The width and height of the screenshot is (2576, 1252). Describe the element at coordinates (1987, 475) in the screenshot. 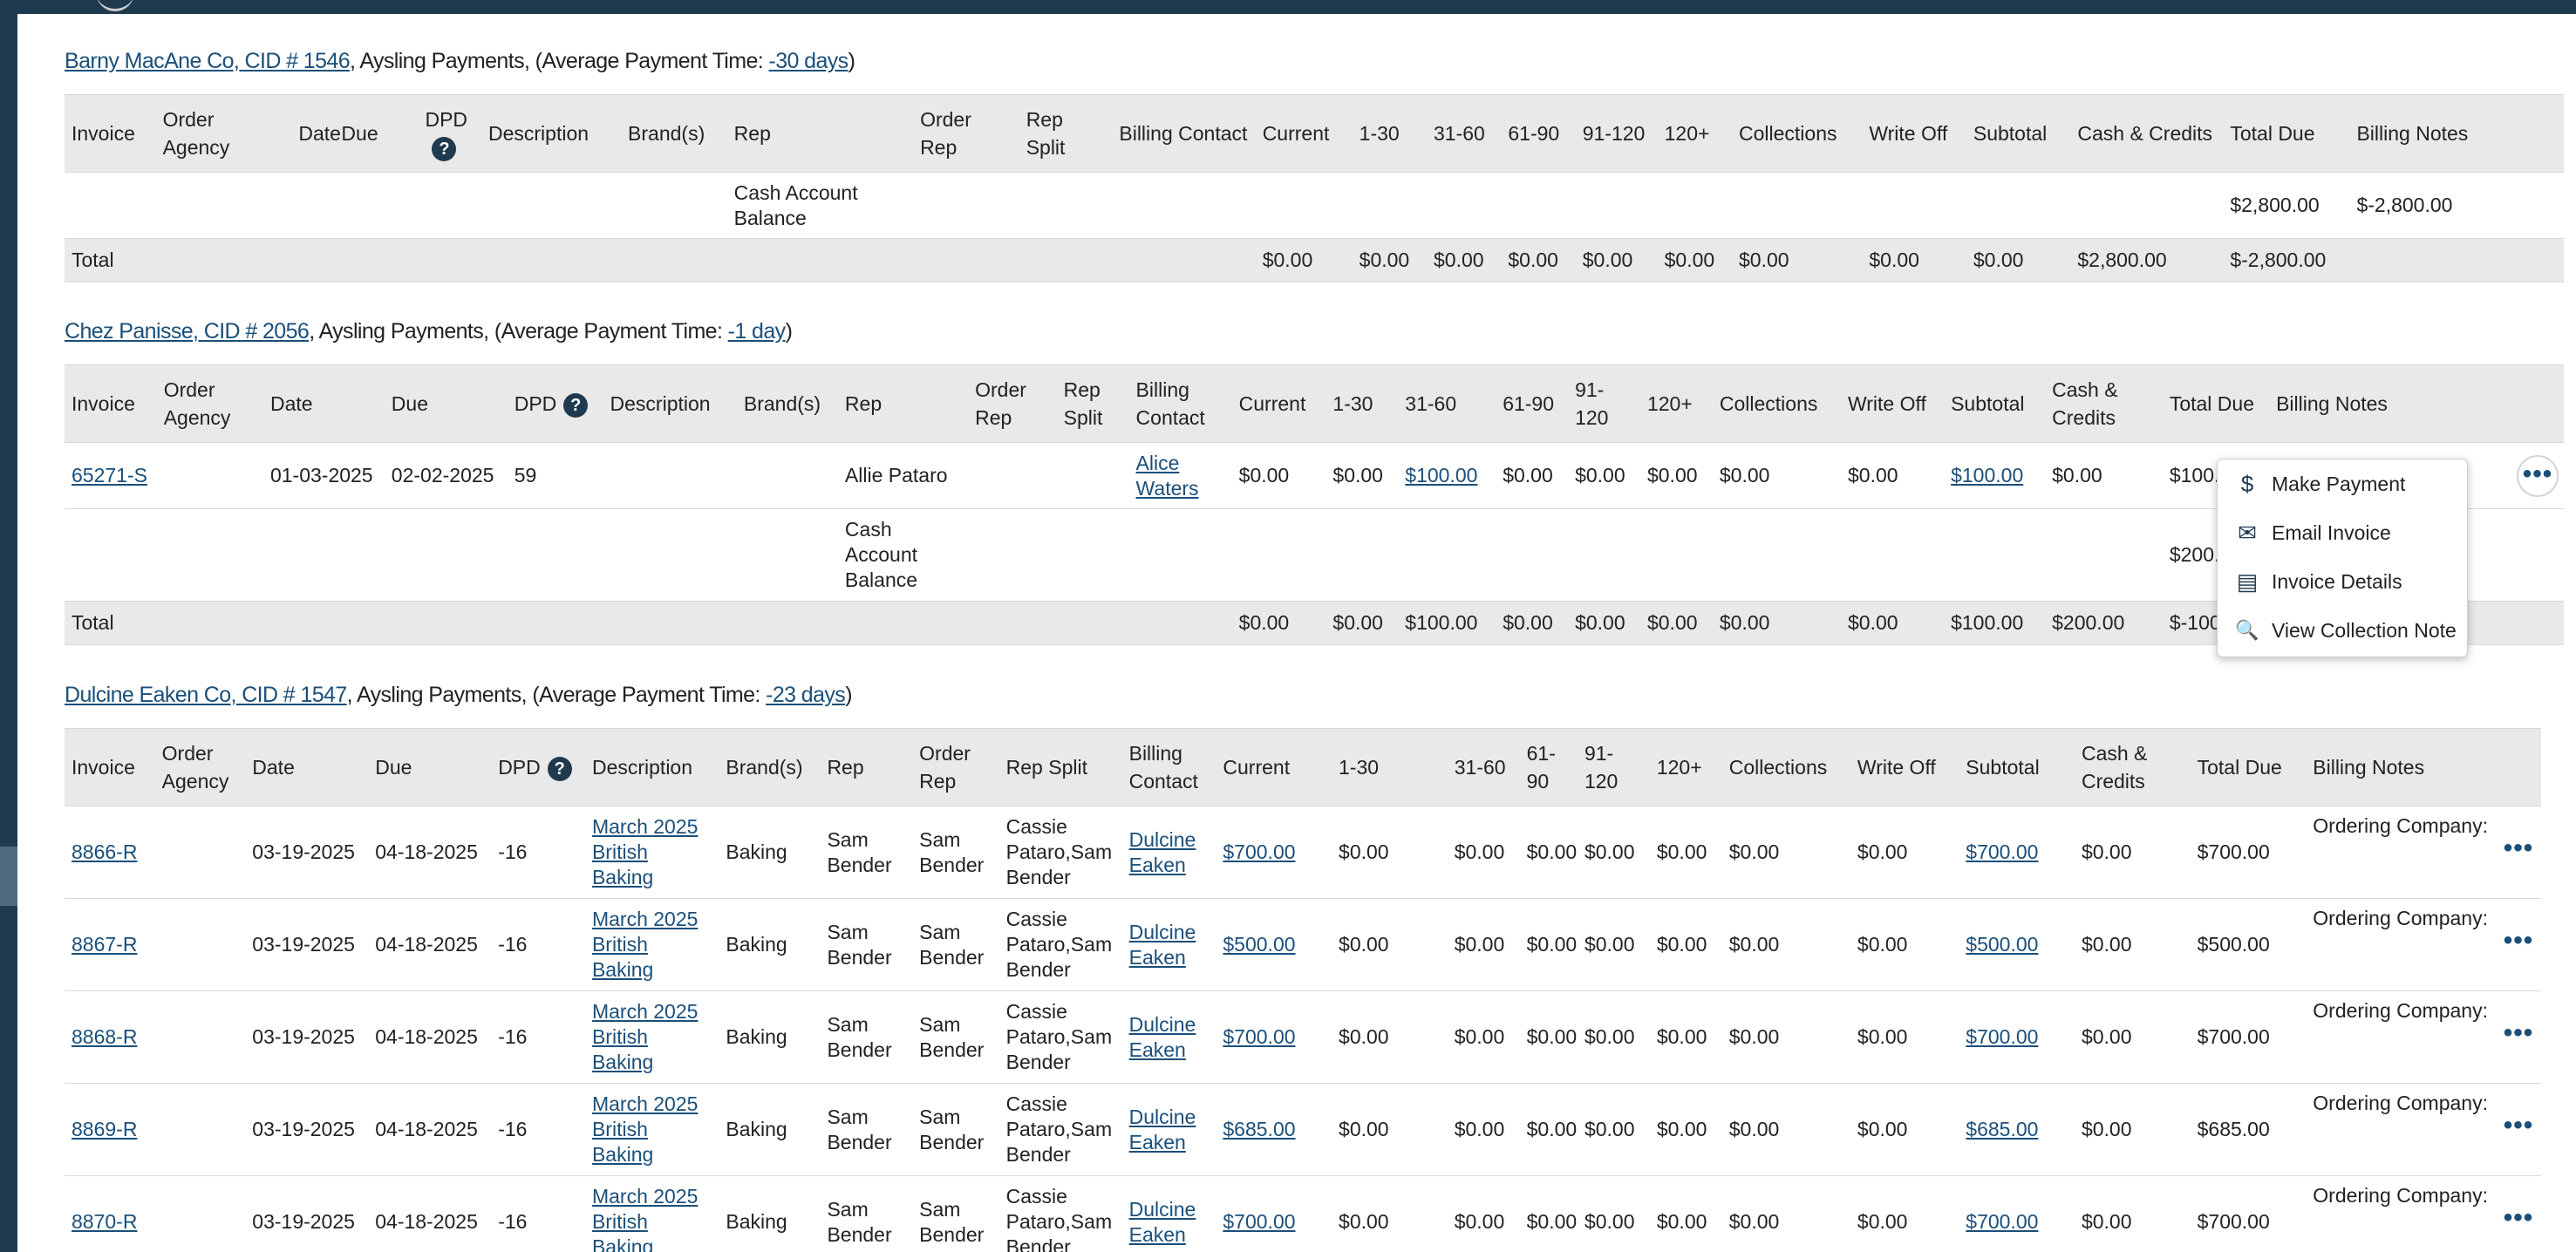

I see `subtotal-link: $100.00` at that location.